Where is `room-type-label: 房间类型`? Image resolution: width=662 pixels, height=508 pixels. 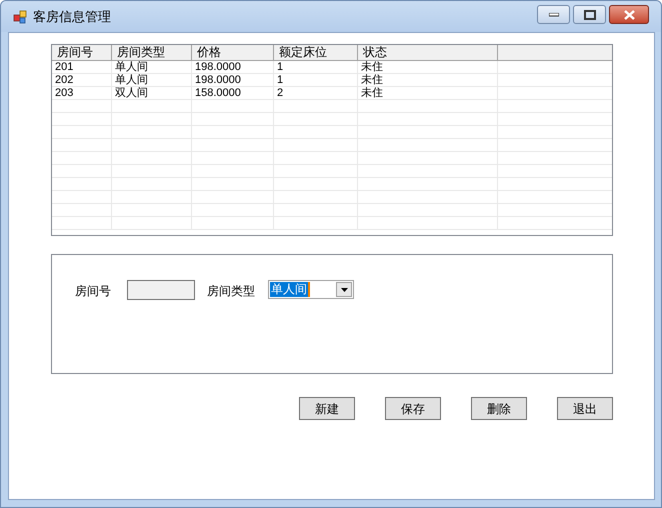 room-type-label: 房间类型 is located at coordinates (231, 291).